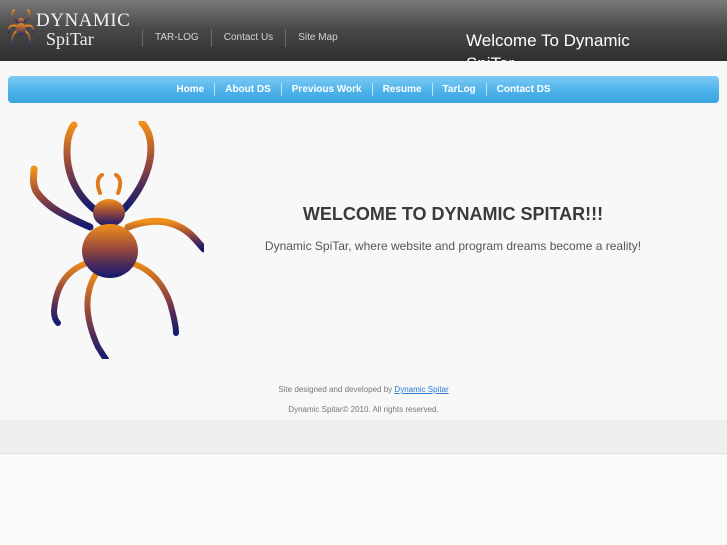 The image size is (727, 545). Describe the element at coordinates (453, 214) in the screenshot. I see `welcome-heading: WELCOME TO DYNAMIC SPITAR!!!` at that location.